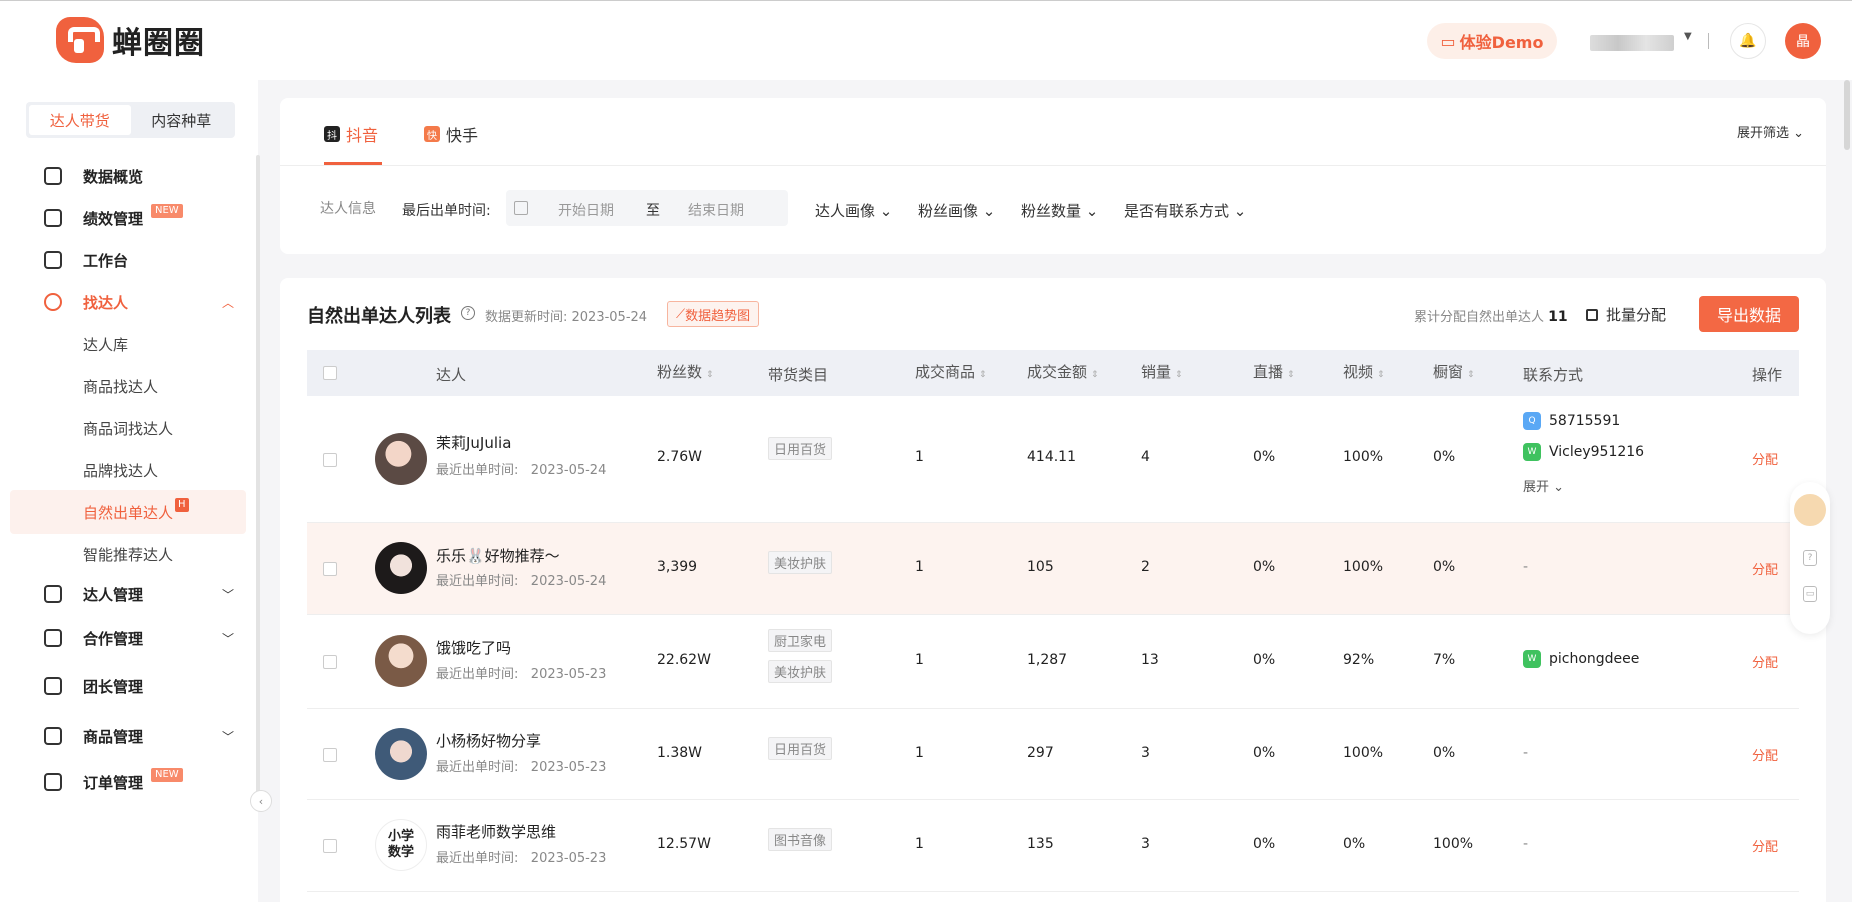  What do you see at coordinates (568, 767) in the screenshot?
I see `last-order-date: 2023-05-23` at bounding box center [568, 767].